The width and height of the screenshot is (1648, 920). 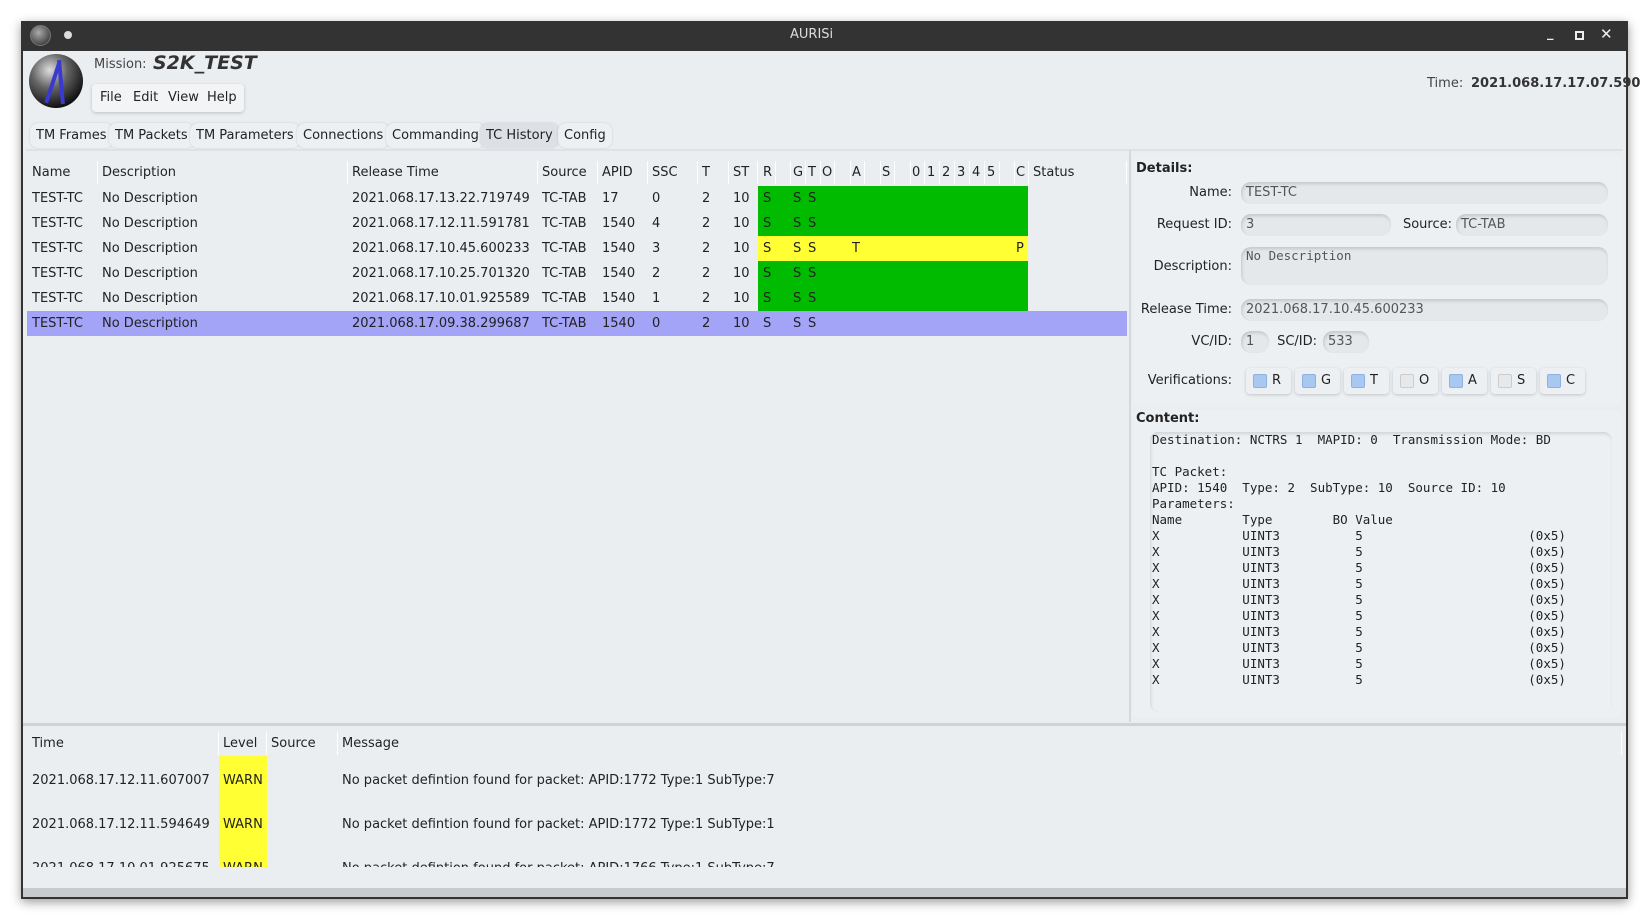 What do you see at coordinates (1606, 34) in the screenshot?
I see `close-icon: ✕` at bounding box center [1606, 34].